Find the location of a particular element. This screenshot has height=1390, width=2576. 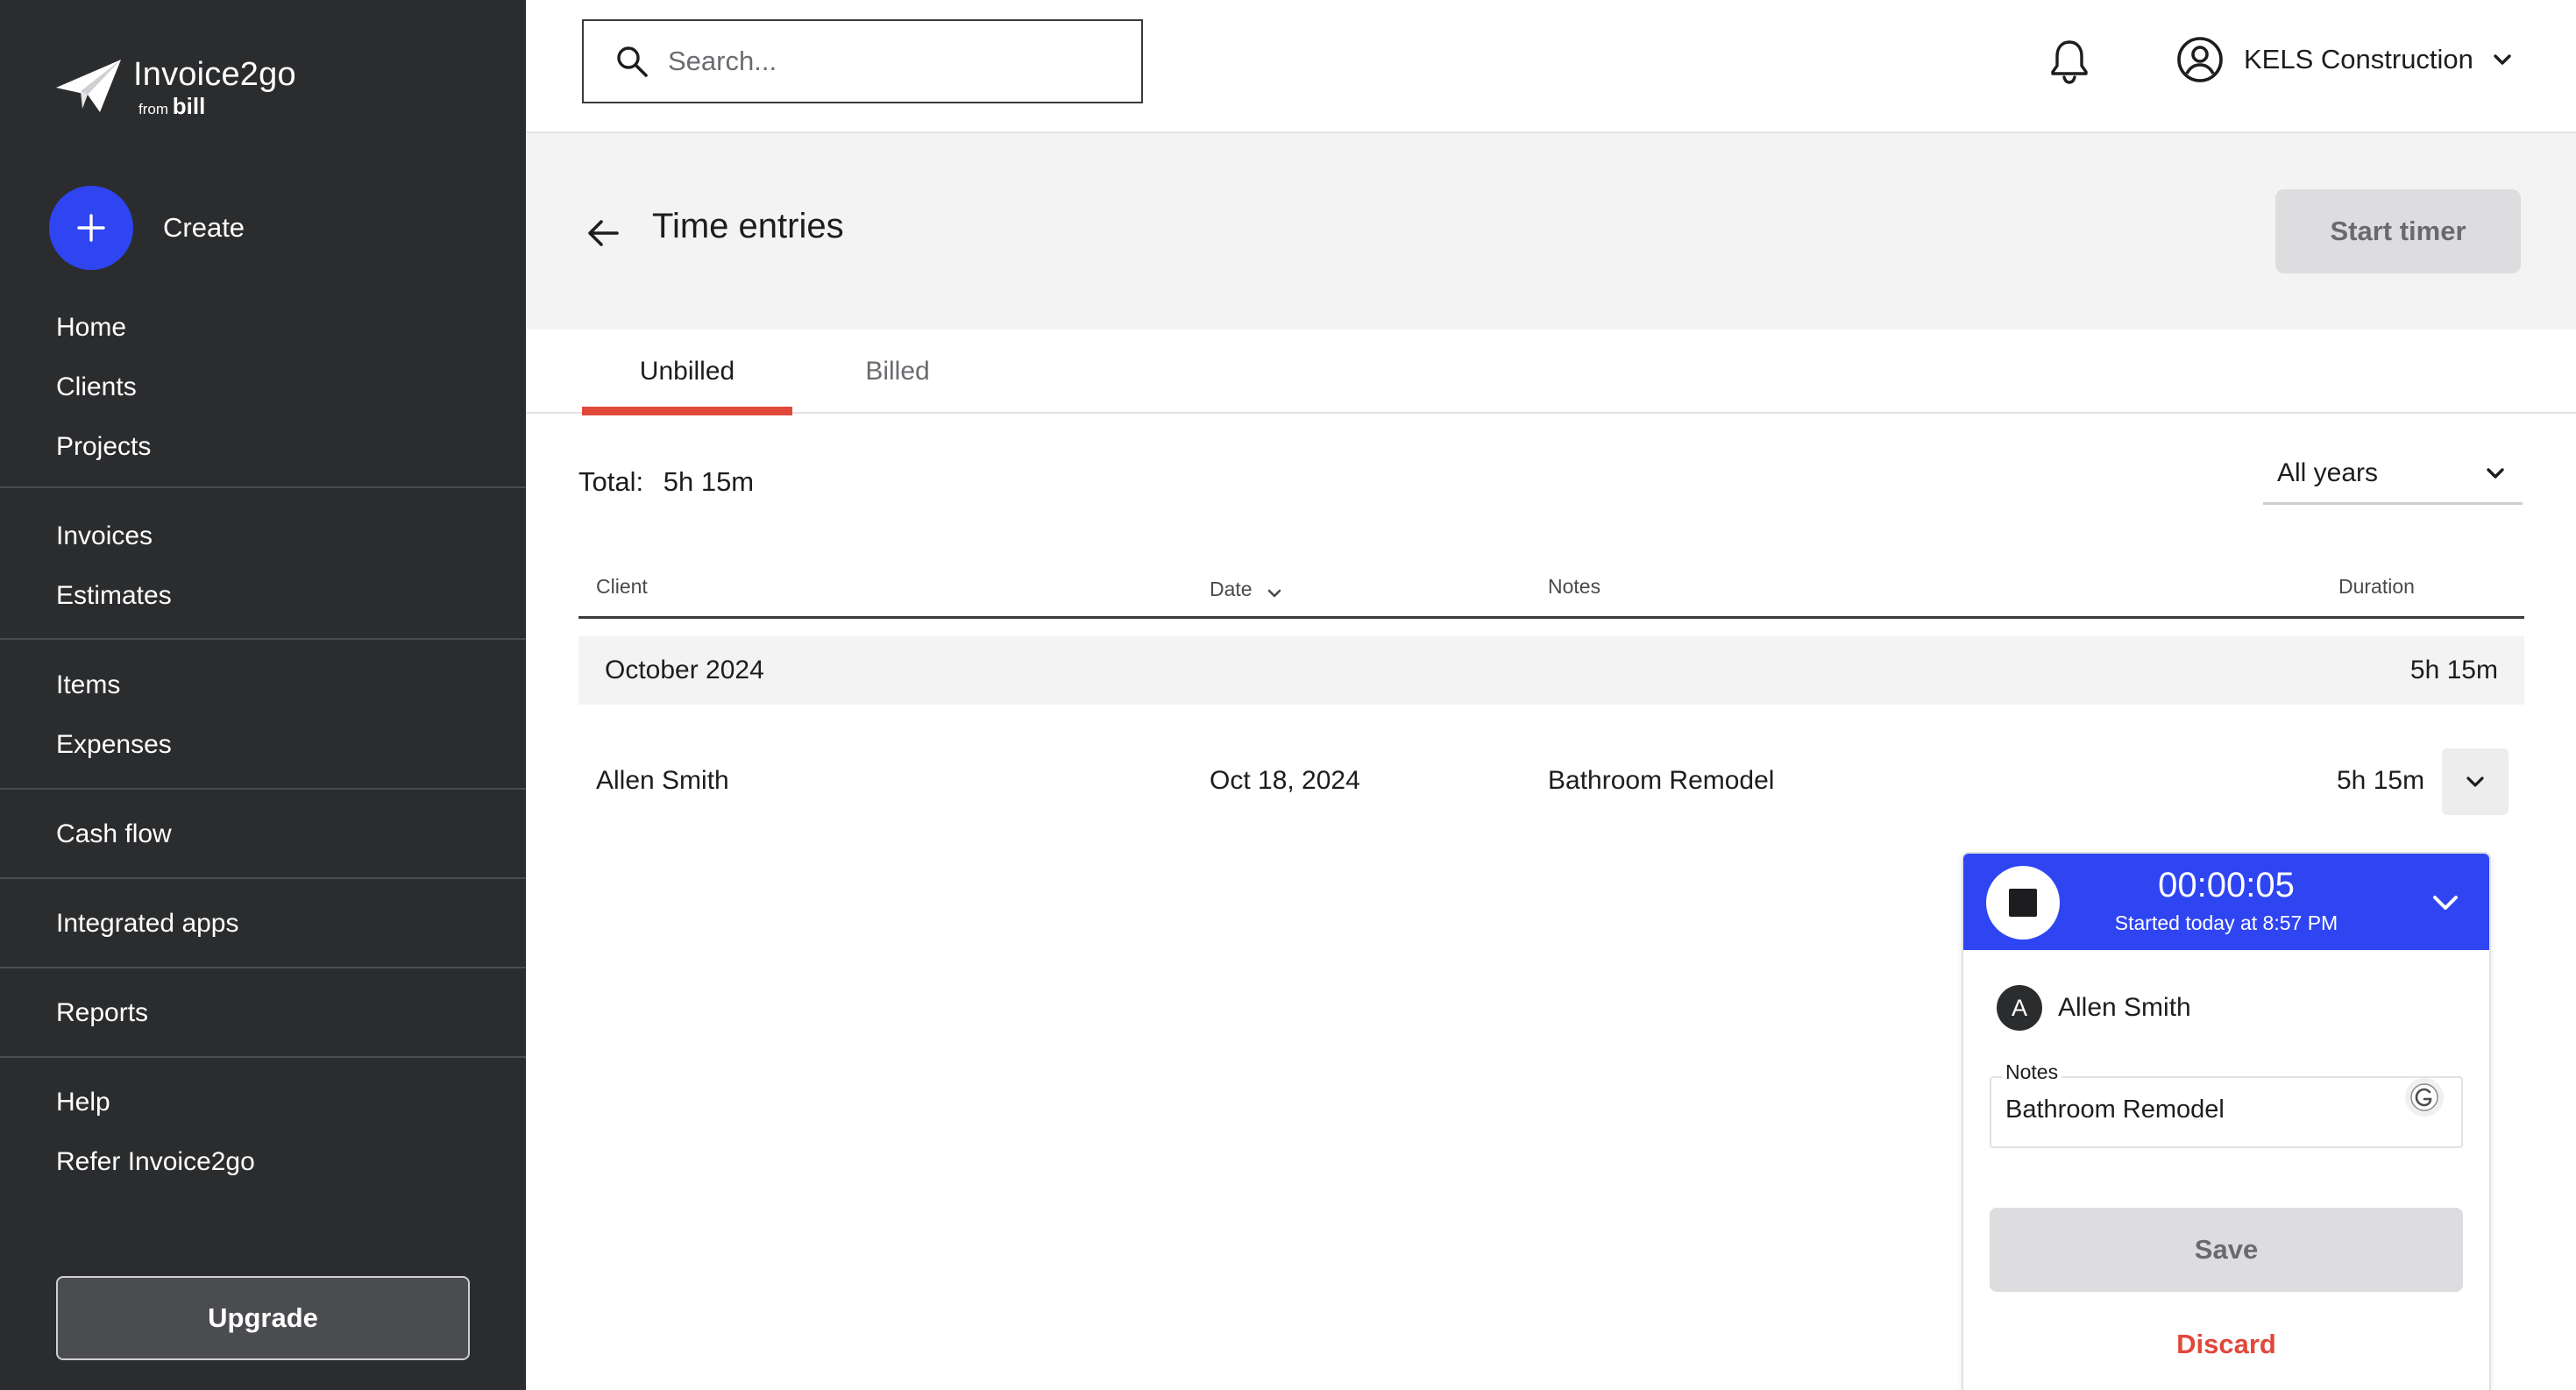

brand-sub: from bill is located at coordinates (217, 106).